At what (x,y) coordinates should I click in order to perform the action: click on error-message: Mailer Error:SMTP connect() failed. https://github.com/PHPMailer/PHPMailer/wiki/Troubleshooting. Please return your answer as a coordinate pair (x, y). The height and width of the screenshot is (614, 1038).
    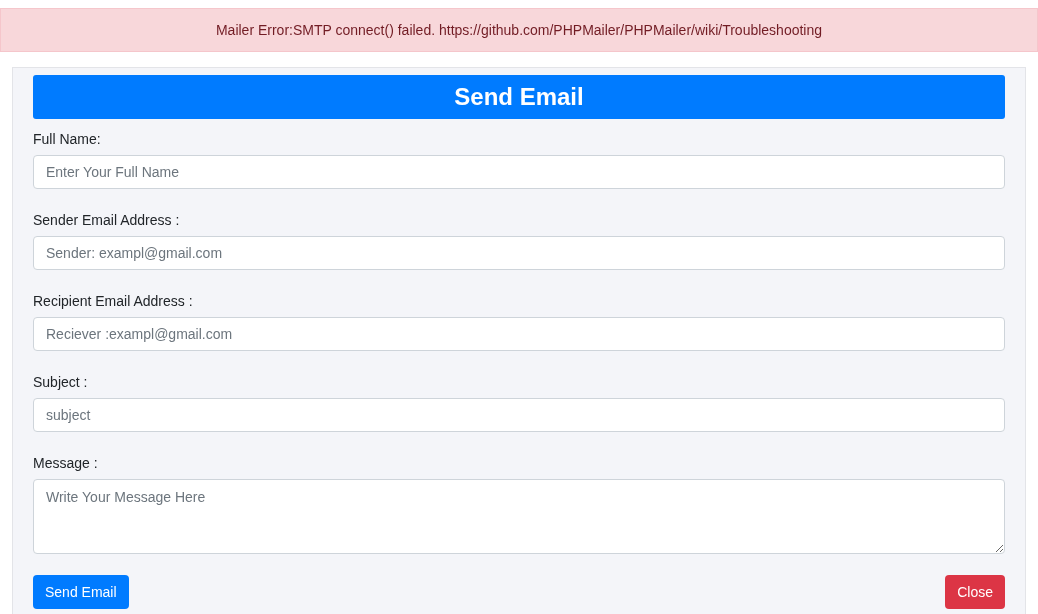
    Looking at the image, I should click on (519, 30).